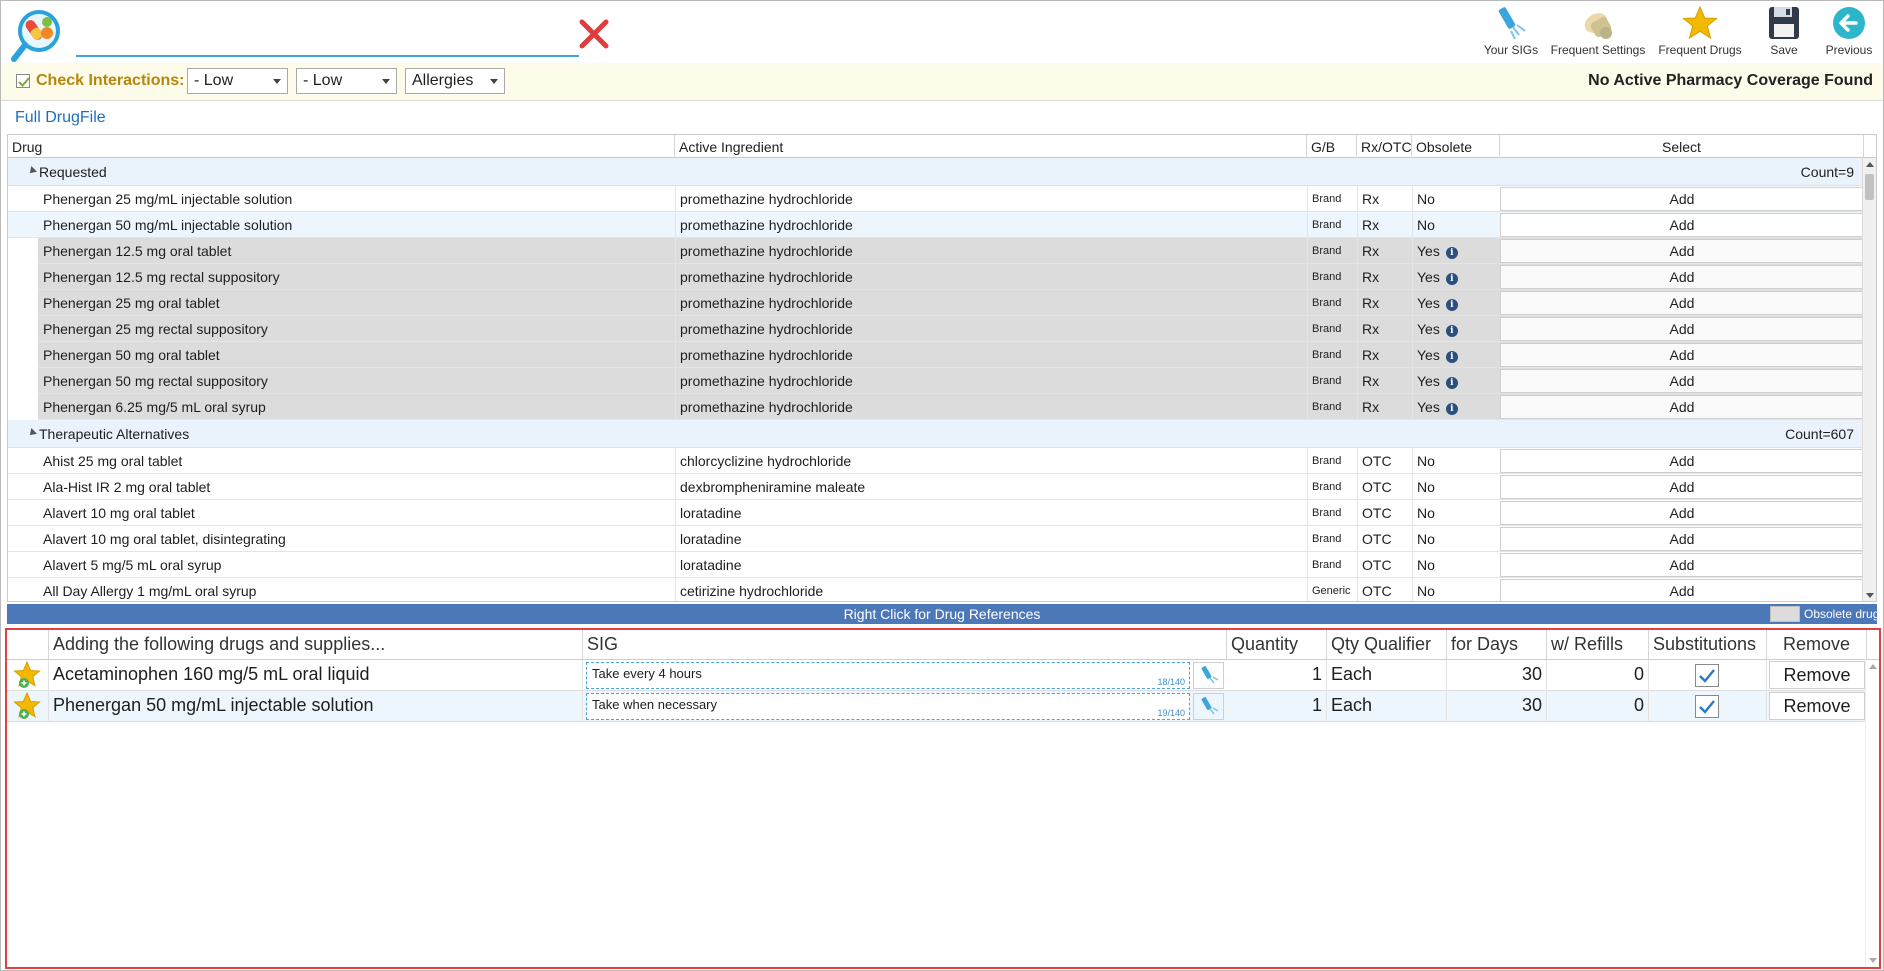 Image resolution: width=1884 pixels, height=971 pixels. What do you see at coordinates (60, 118) in the screenshot?
I see `full-drugfile-link: Full DrugFile` at bounding box center [60, 118].